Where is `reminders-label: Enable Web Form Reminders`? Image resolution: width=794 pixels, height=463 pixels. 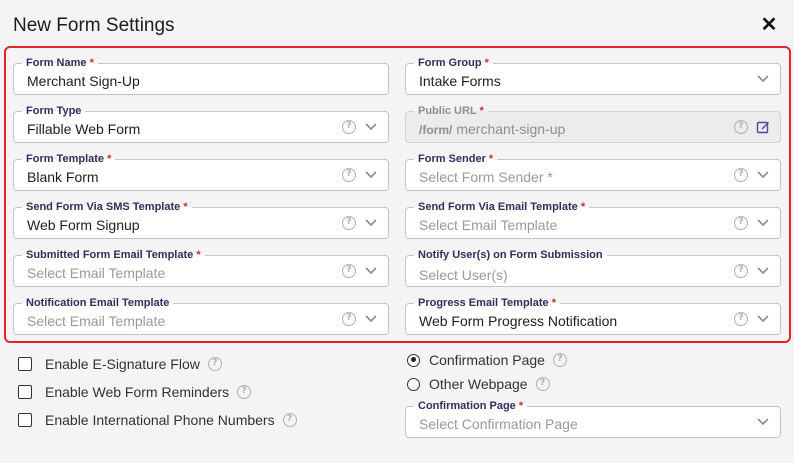
reminders-label: Enable Web Form Reminders is located at coordinates (137, 392).